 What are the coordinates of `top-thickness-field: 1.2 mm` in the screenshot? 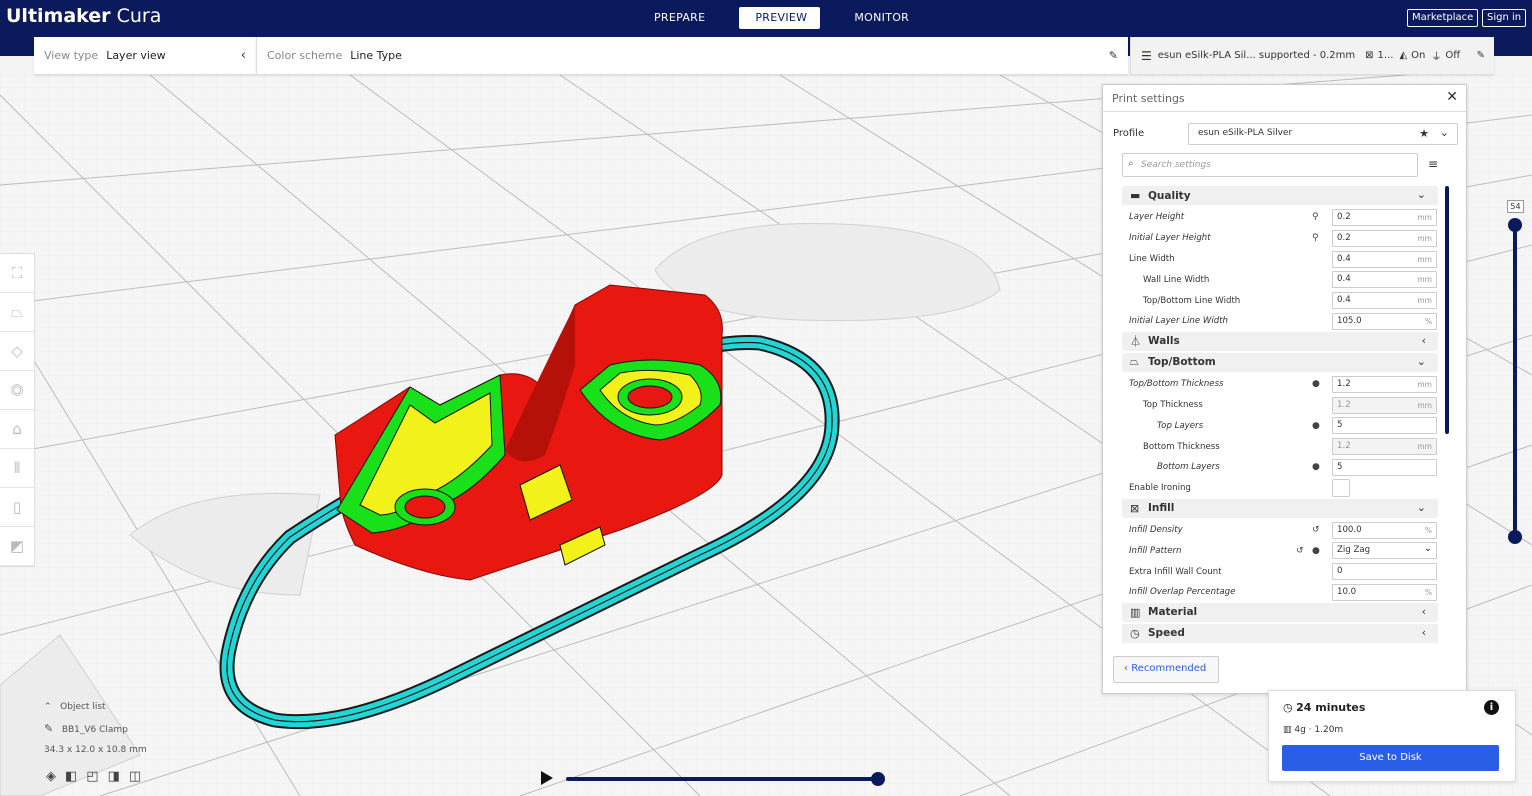 It's located at (1384, 405).